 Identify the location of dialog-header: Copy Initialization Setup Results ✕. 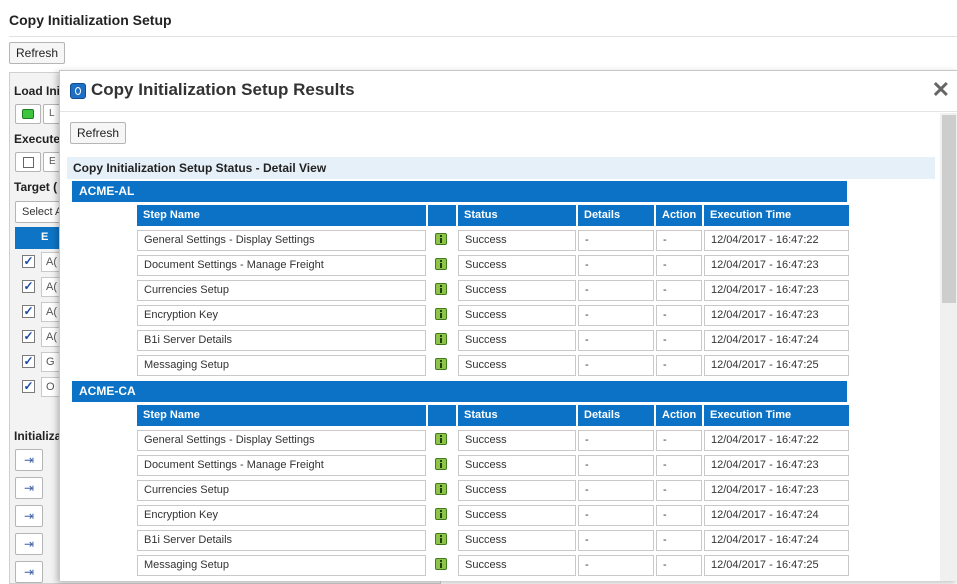
(508, 91).